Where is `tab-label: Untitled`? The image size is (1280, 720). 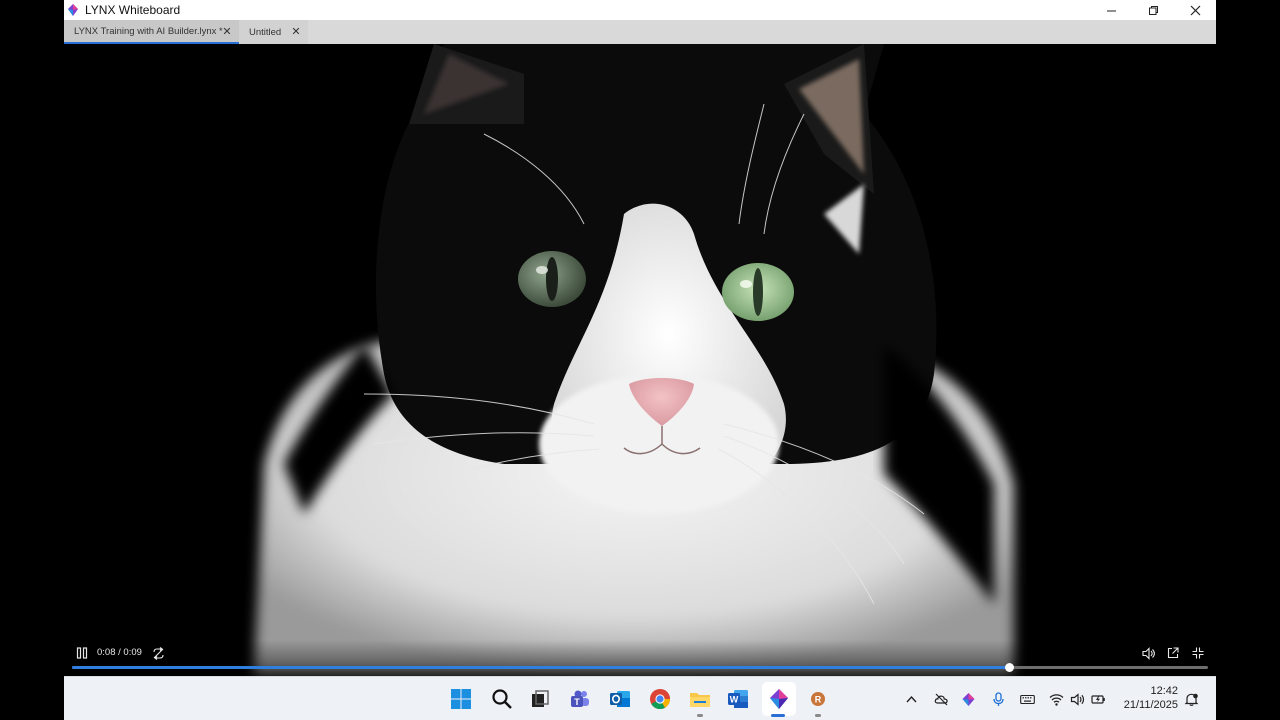
tab-label: Untitled is located at coordinates (265, 32).